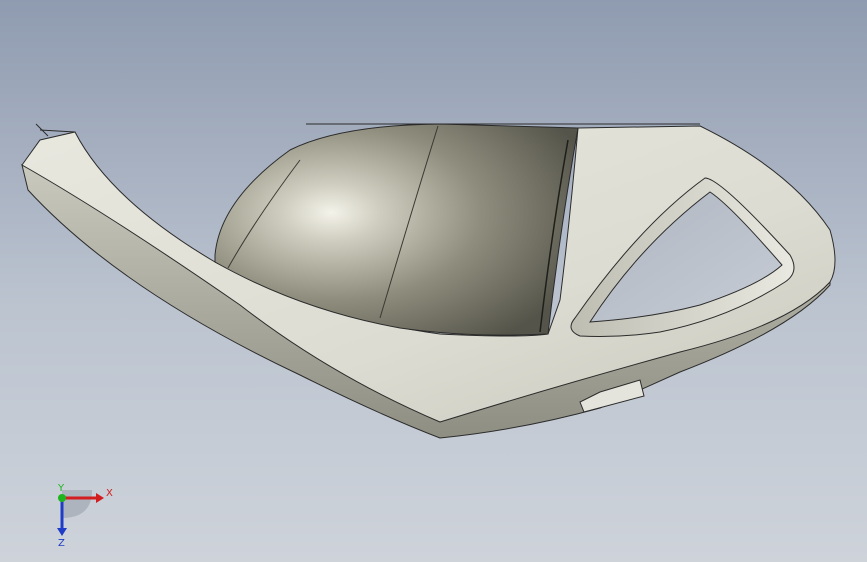 This screenshot has height=562, width=867. I want to click on triad-x-label: X, so click(109, 493).